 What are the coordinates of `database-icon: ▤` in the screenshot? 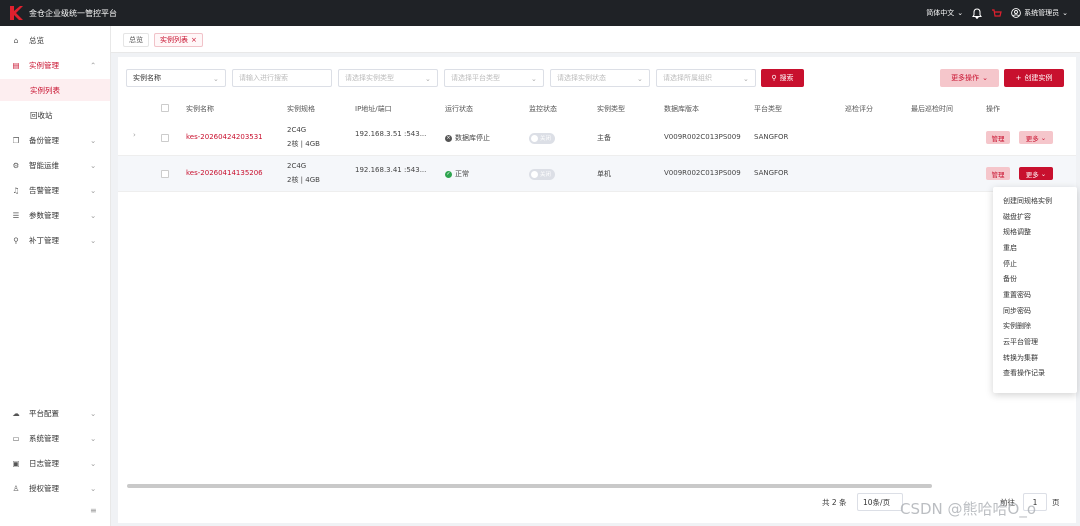 It's located at (16, 65).